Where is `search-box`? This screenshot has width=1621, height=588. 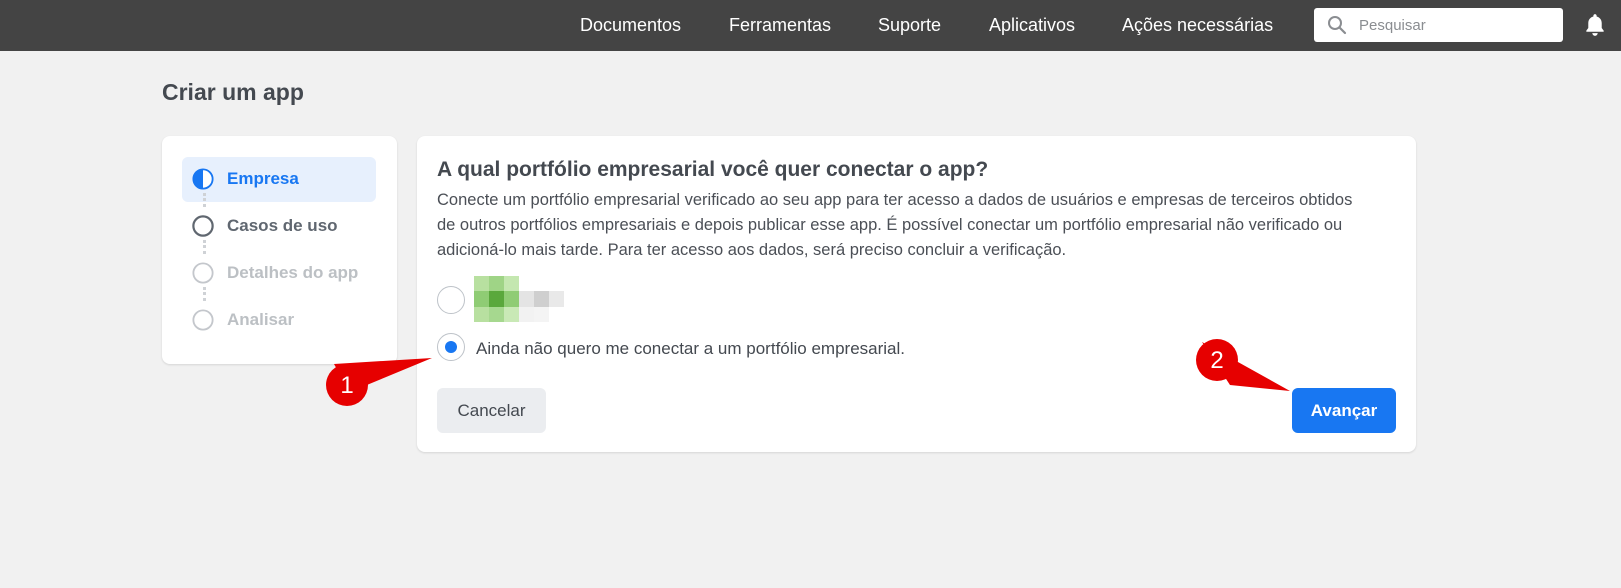
search-box is located at coordinates (1438, 25).